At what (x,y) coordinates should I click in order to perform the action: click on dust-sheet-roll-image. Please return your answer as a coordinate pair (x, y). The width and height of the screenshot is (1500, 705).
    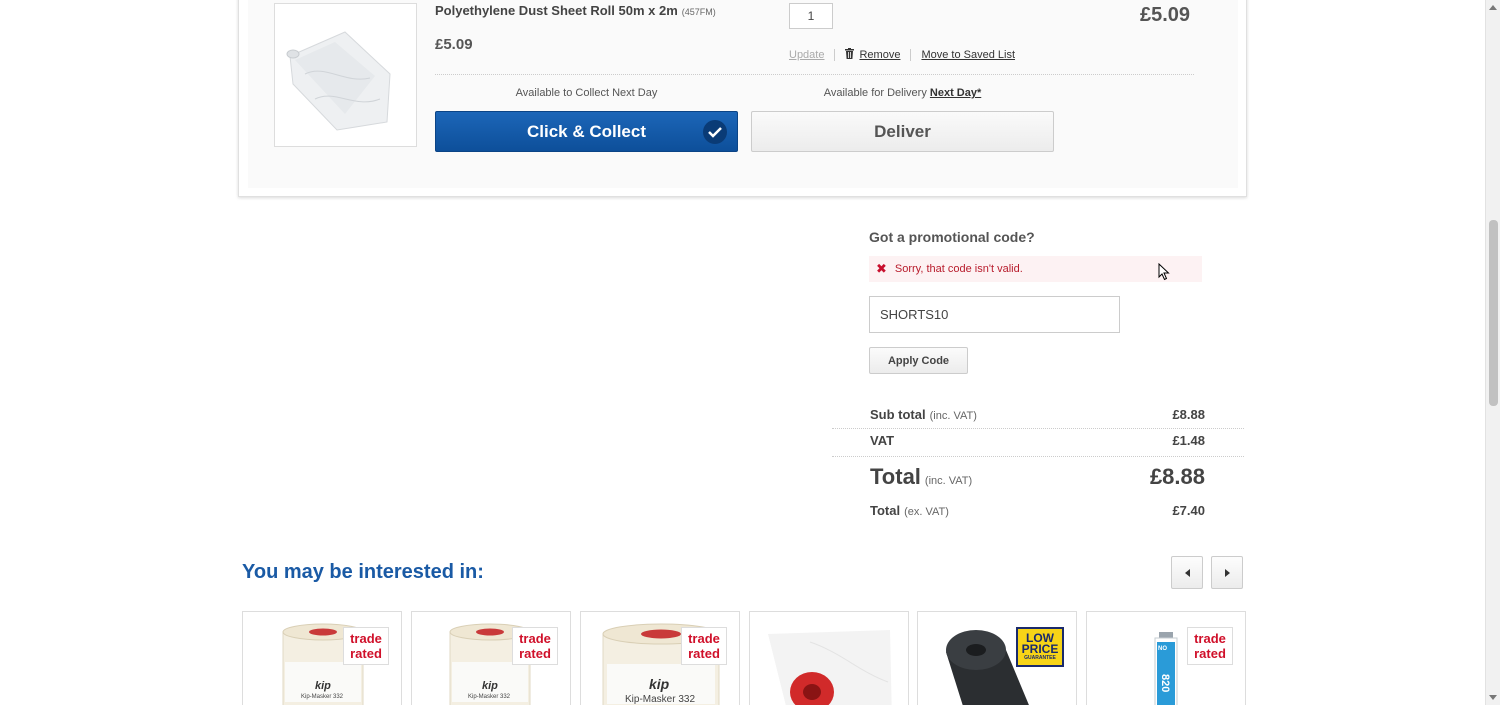
    Looking at the image, I should click on (338, 81).